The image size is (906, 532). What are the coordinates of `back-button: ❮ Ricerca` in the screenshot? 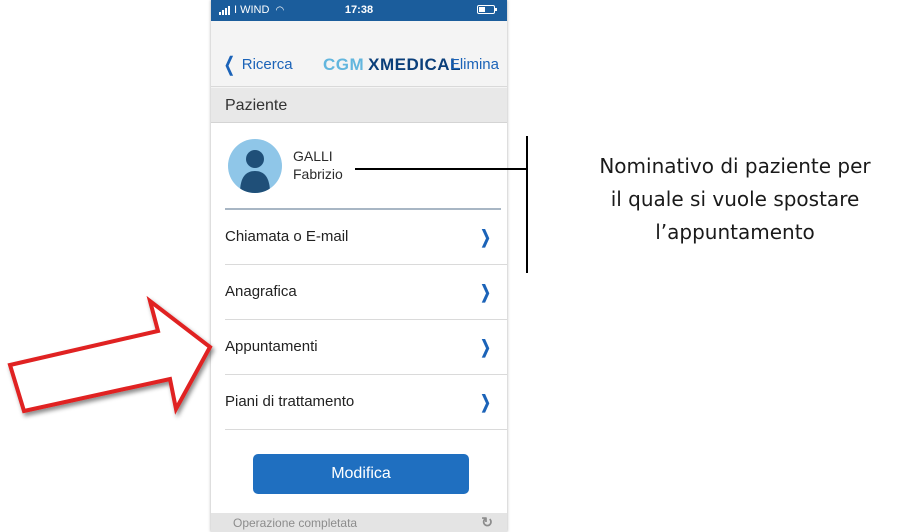 It's located at (257, 64).